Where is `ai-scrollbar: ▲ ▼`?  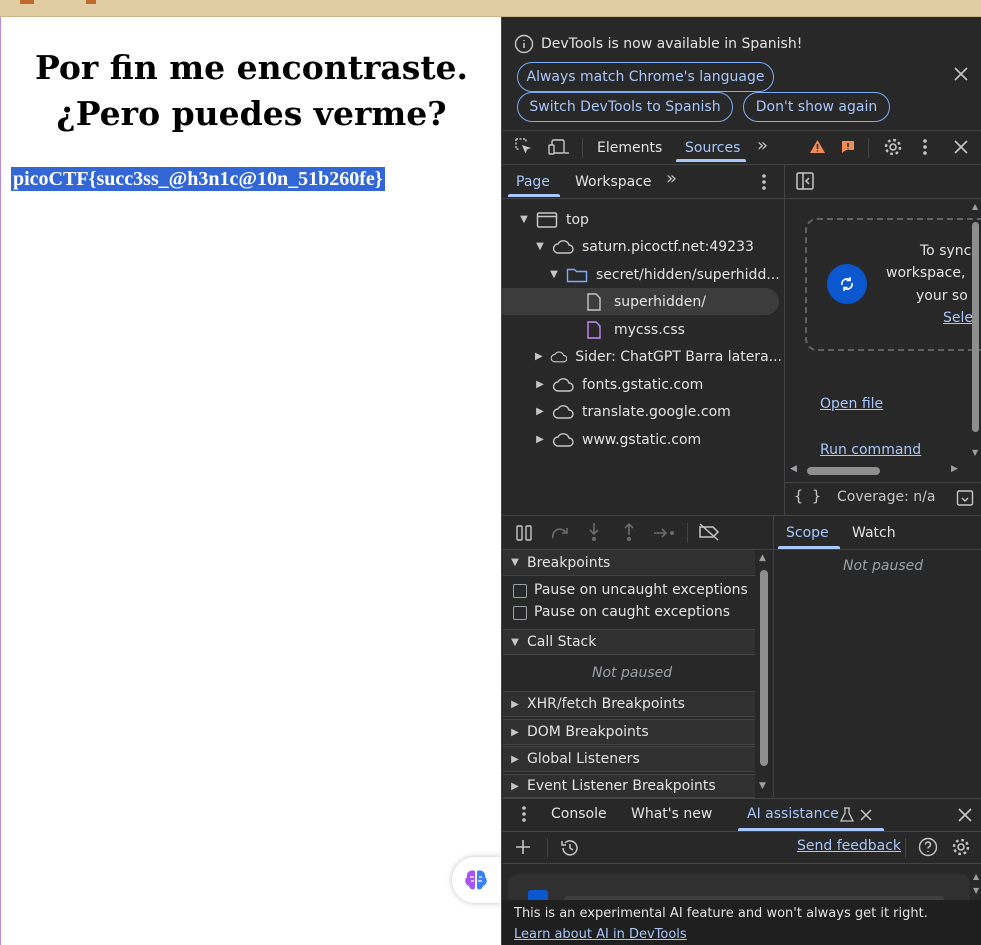 ai-scrollbar: ▲ ▼ is located at coordinates (976, 887).